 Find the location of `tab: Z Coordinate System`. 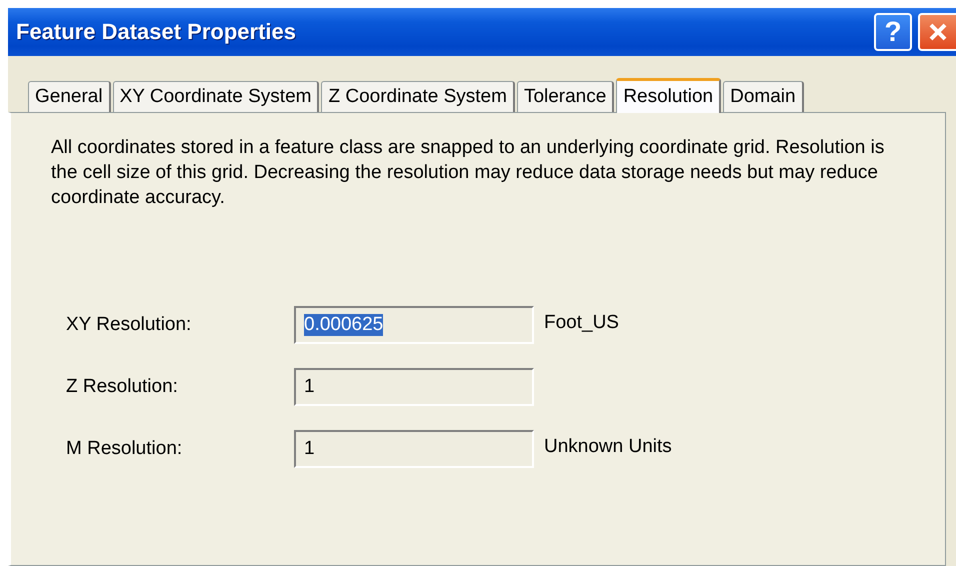

tab: Z Coordinate System is located at coordinates (418, 96).